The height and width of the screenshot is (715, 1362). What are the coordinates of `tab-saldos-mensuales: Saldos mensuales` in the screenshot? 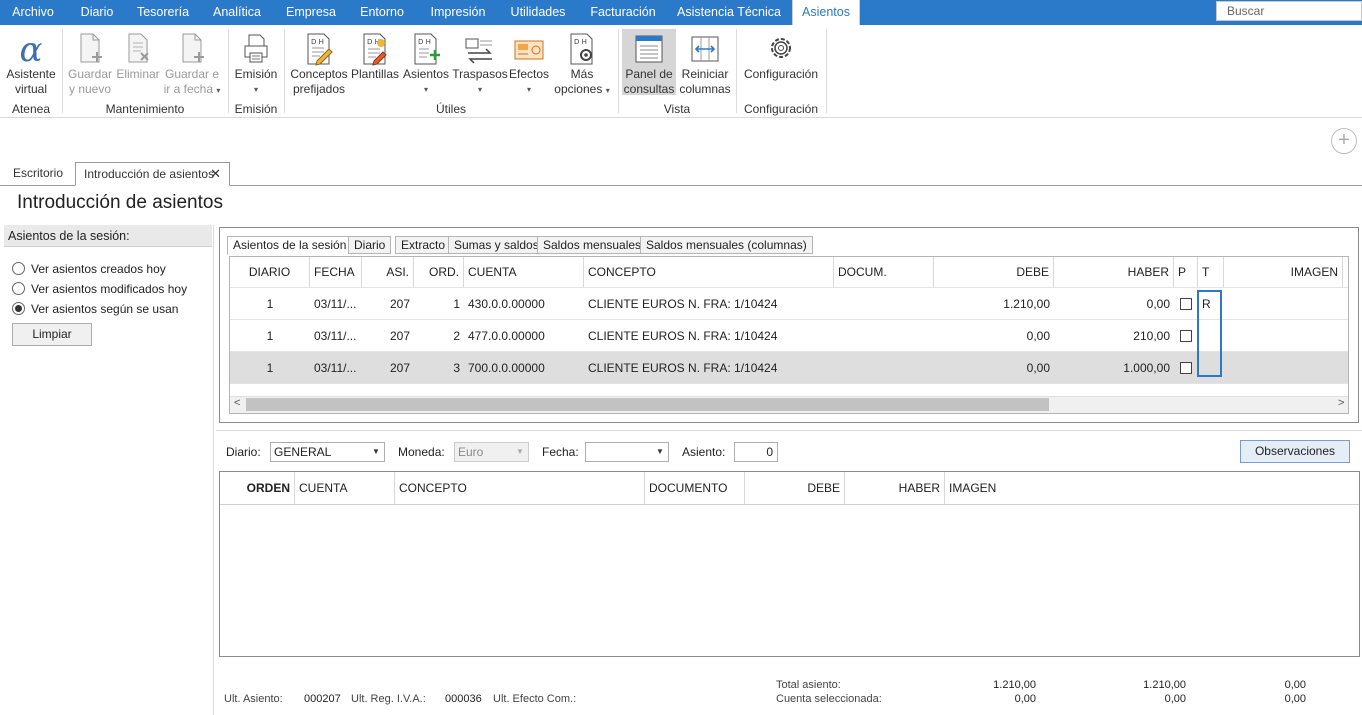 It's located at (592, 245).